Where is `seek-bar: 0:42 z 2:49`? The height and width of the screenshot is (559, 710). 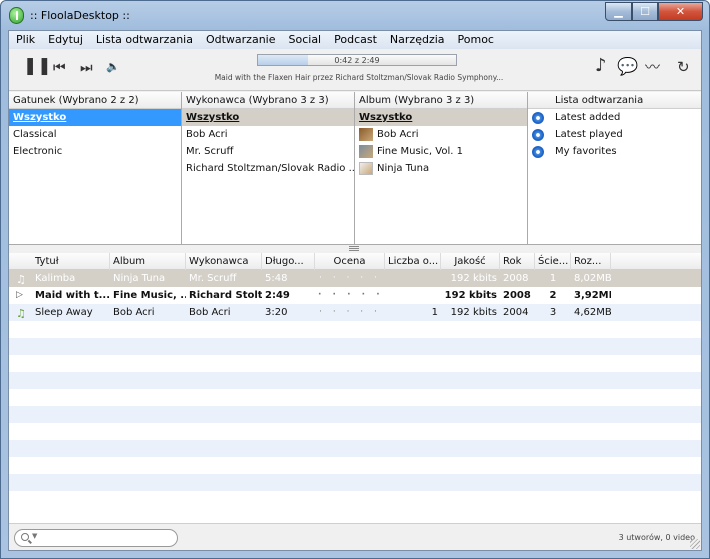
seek-bar: 0:42 z 2:49 is located at coordinates (357, 60).